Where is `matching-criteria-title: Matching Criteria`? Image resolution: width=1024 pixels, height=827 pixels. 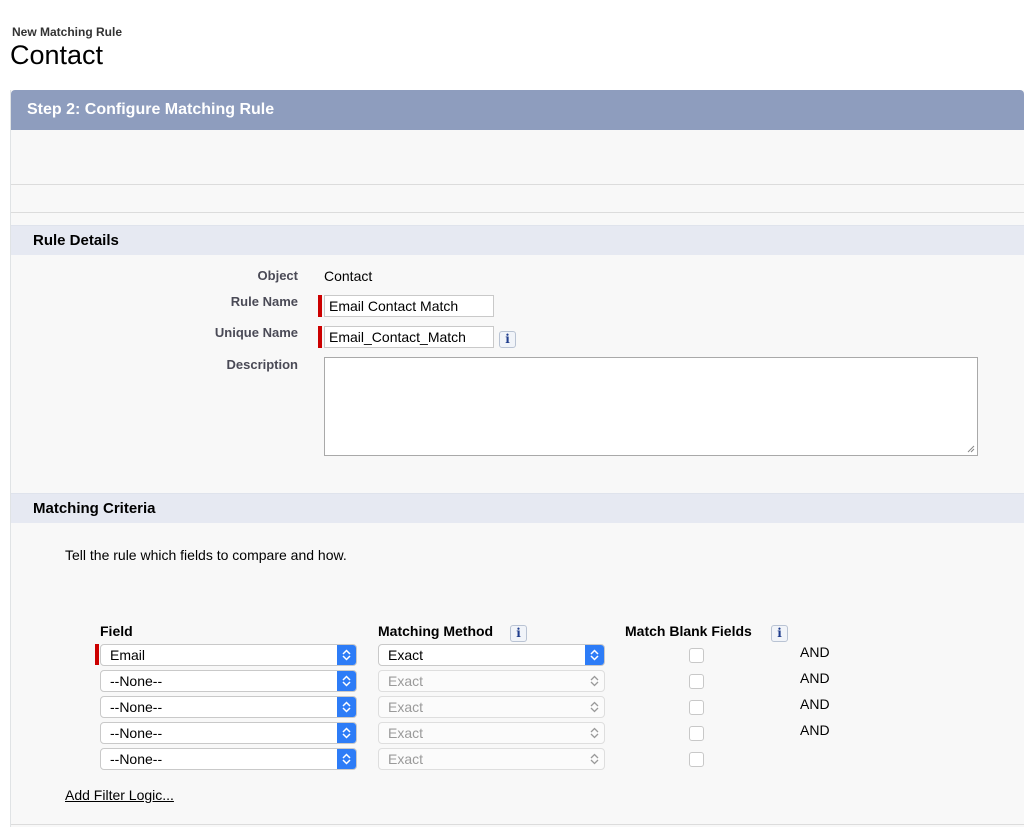
matching-criteria-title: Matching Criteria is located at coordinates (94, 508).